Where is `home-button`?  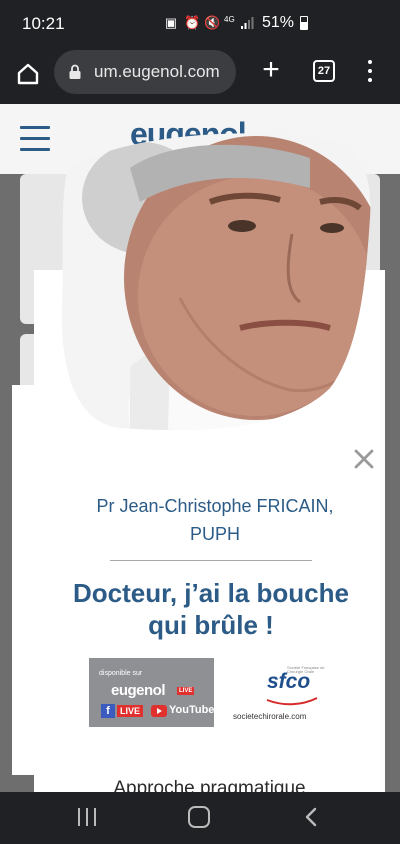 home-button is located at coordinates (28, 74).